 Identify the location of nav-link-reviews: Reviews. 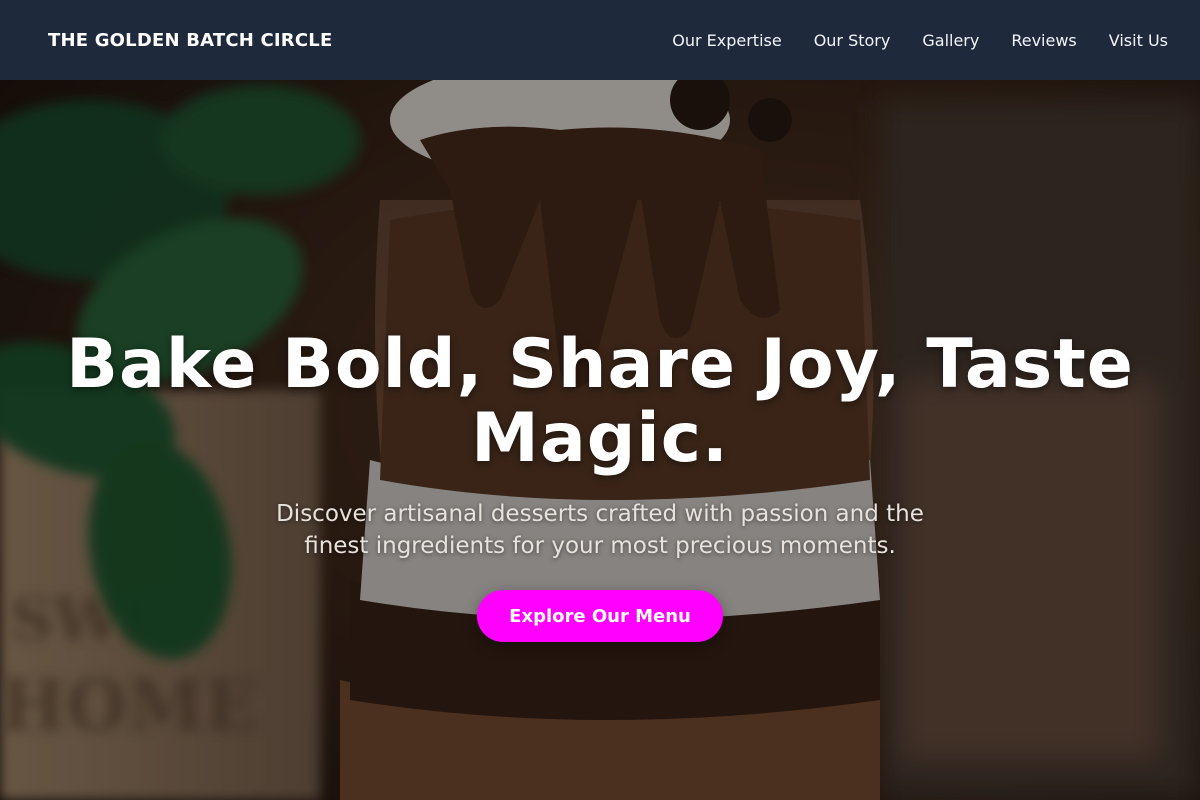
(1043, 40).